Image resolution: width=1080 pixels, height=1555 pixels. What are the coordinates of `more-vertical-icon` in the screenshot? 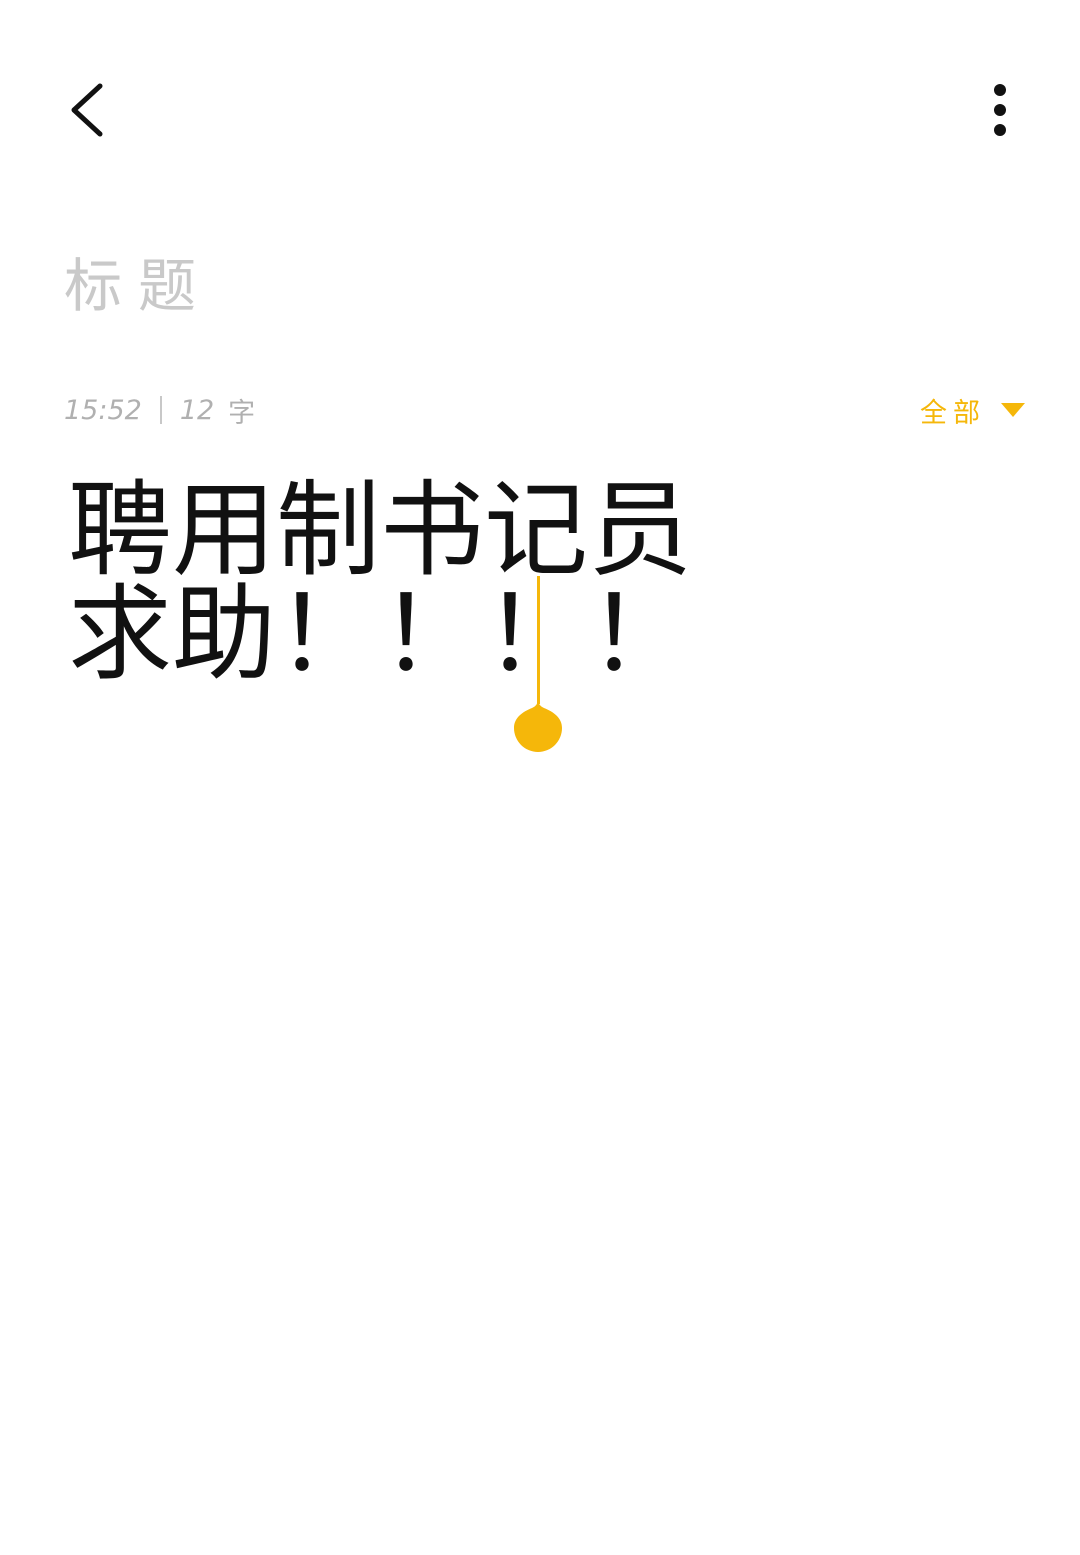 It's located at (1000, 110).